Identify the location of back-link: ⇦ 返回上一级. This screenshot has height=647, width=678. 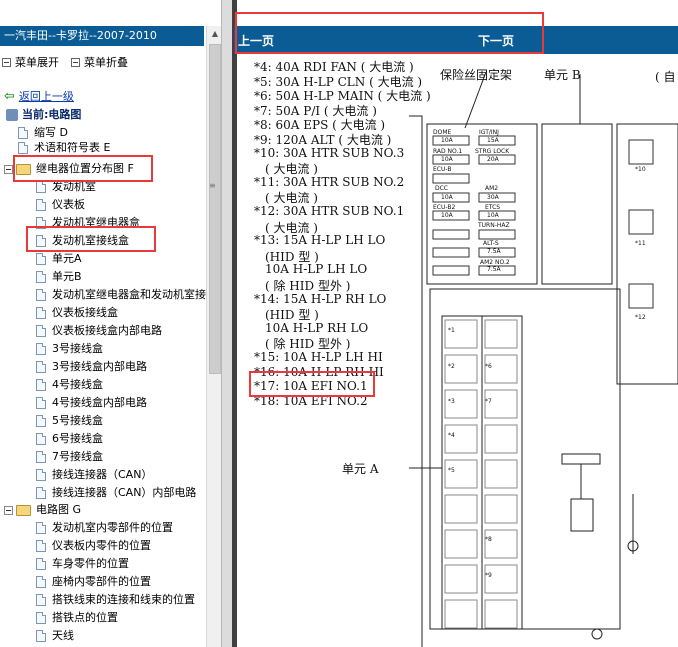
(39, 97).